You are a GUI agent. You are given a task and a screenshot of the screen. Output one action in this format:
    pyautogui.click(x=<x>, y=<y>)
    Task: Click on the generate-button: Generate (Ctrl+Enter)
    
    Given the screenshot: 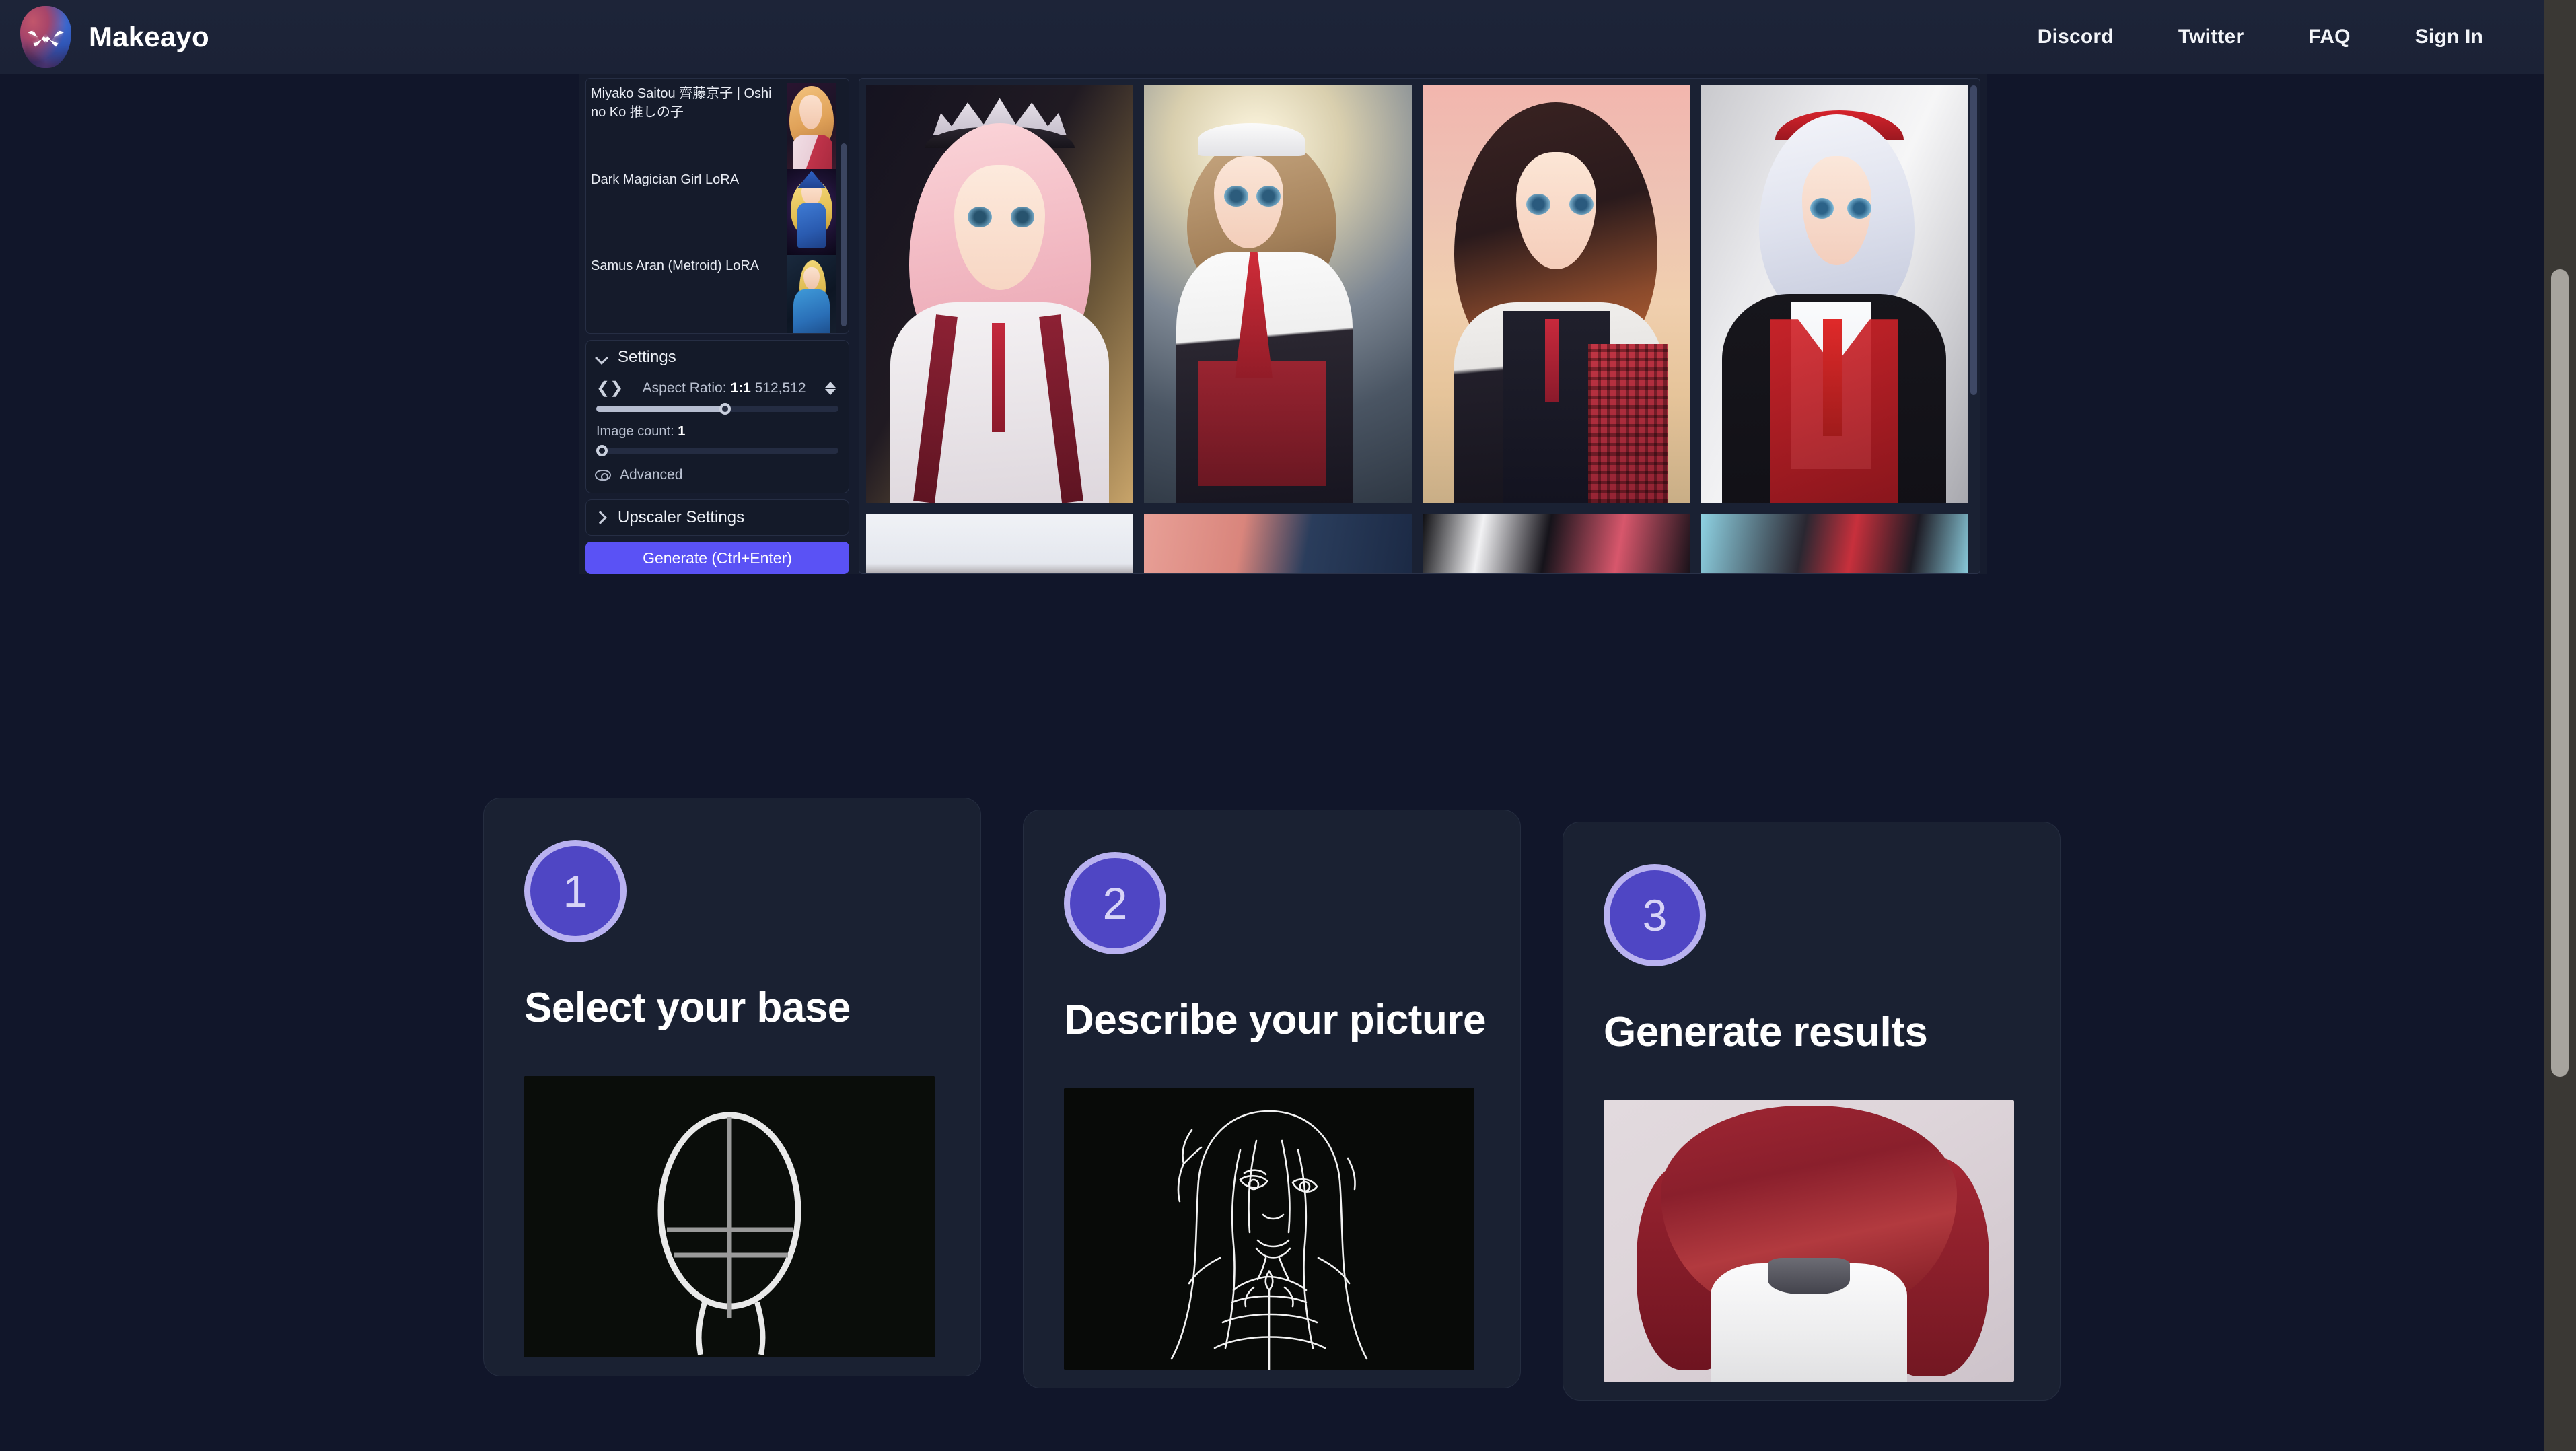 What is the action you would take?
    pyautogui.click(x=717, y=558)
    